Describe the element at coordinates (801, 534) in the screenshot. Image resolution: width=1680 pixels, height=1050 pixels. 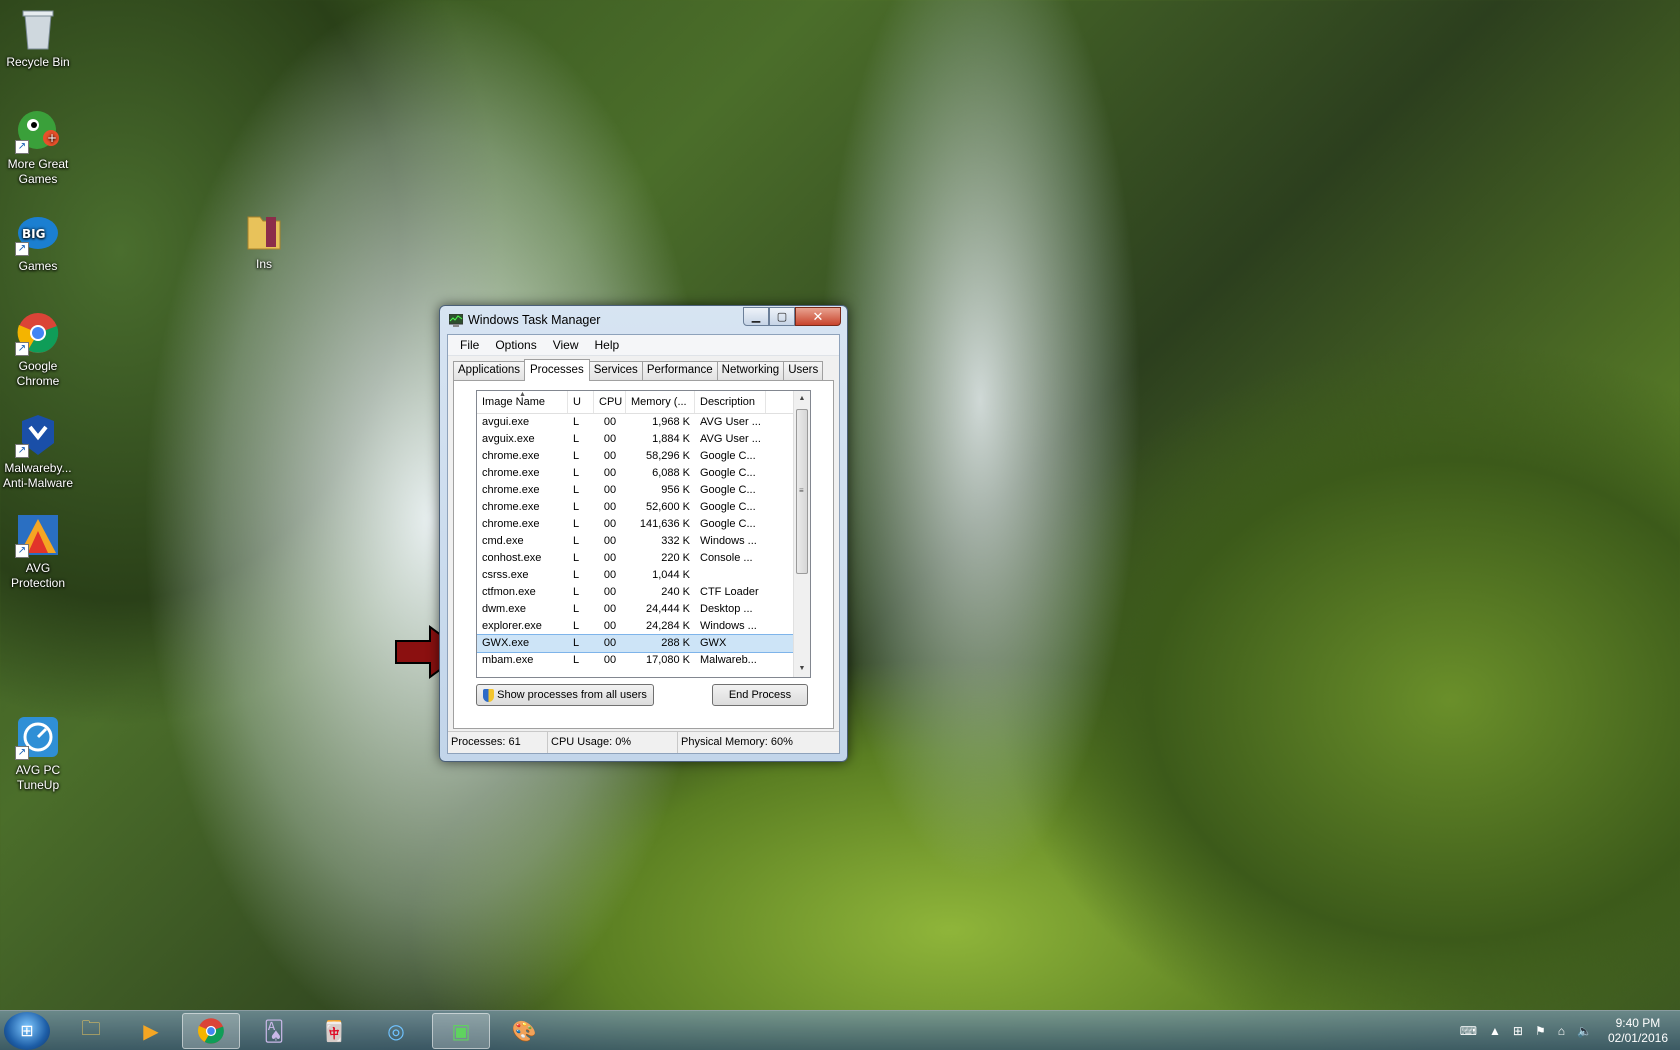
I see `vertical-scrollbar: ▲ ≡ ▼` at that location.